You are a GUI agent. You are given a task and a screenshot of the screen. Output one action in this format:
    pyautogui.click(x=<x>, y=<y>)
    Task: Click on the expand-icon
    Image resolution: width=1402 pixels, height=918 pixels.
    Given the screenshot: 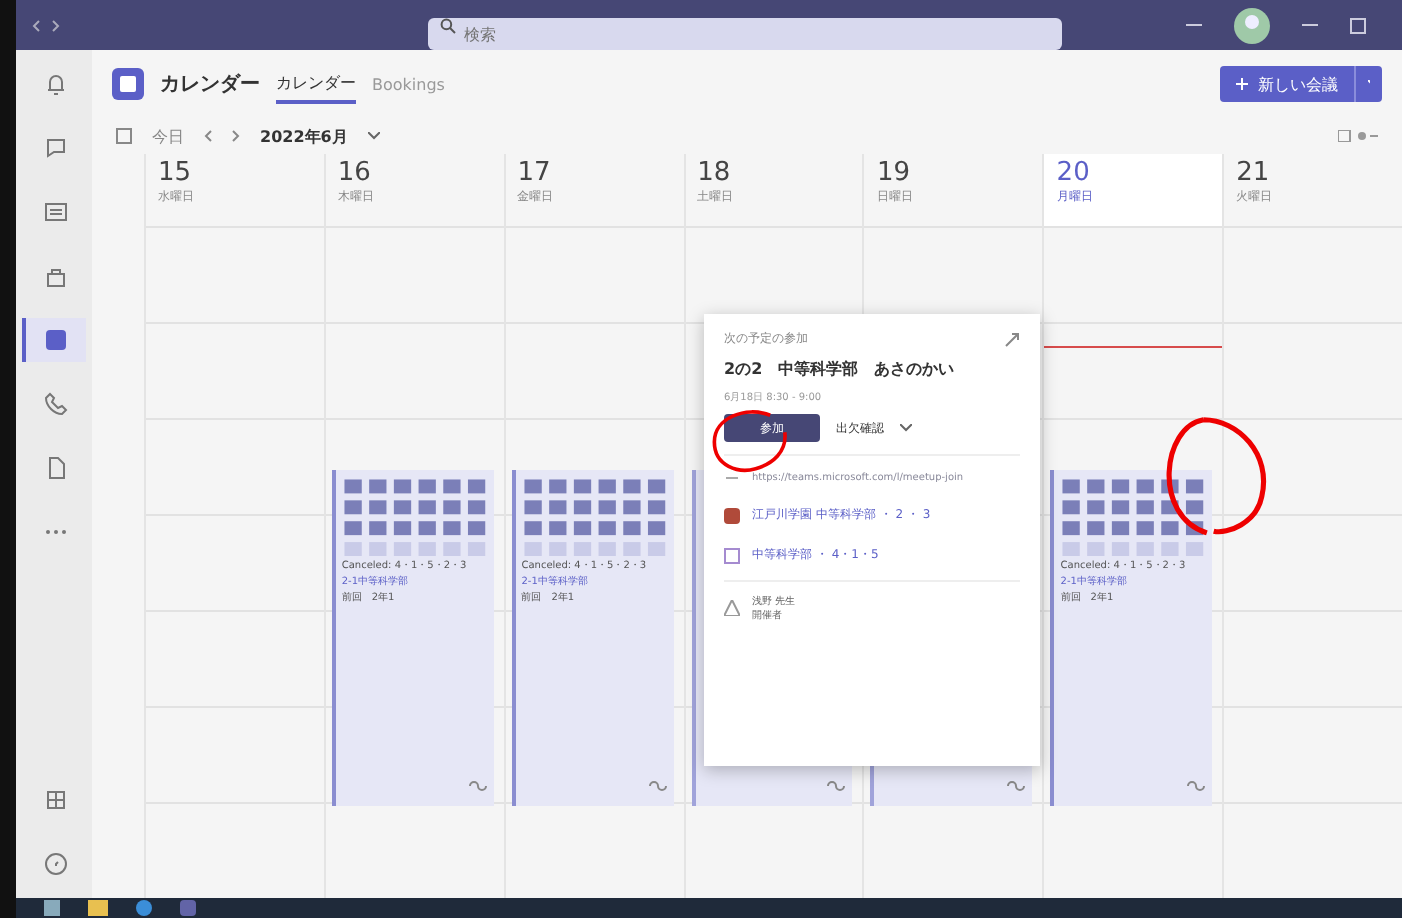 What is the action you would take?
    pyautogui.click(x=1012, y=339)
    